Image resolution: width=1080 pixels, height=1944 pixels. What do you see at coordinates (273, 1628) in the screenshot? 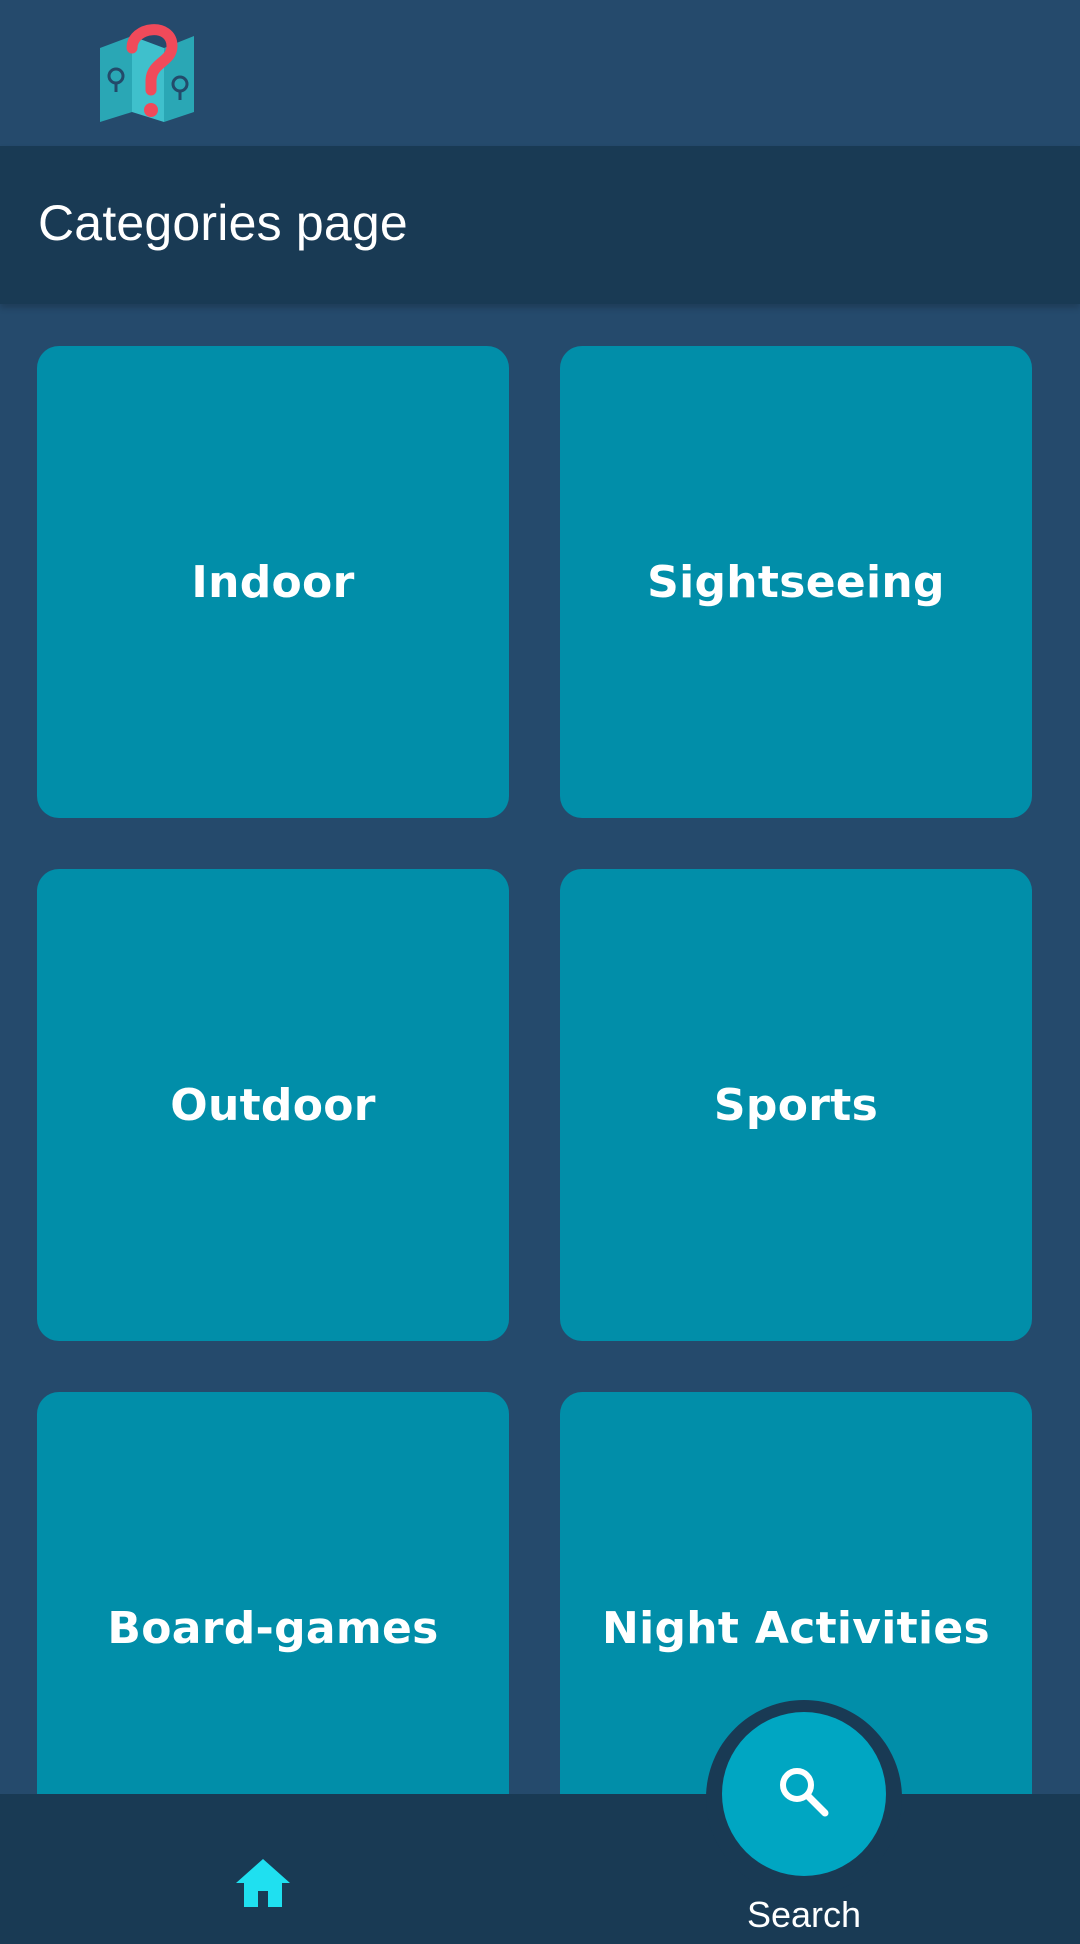
I see `category-label: Board-games` at bounding box center [273, 1628].